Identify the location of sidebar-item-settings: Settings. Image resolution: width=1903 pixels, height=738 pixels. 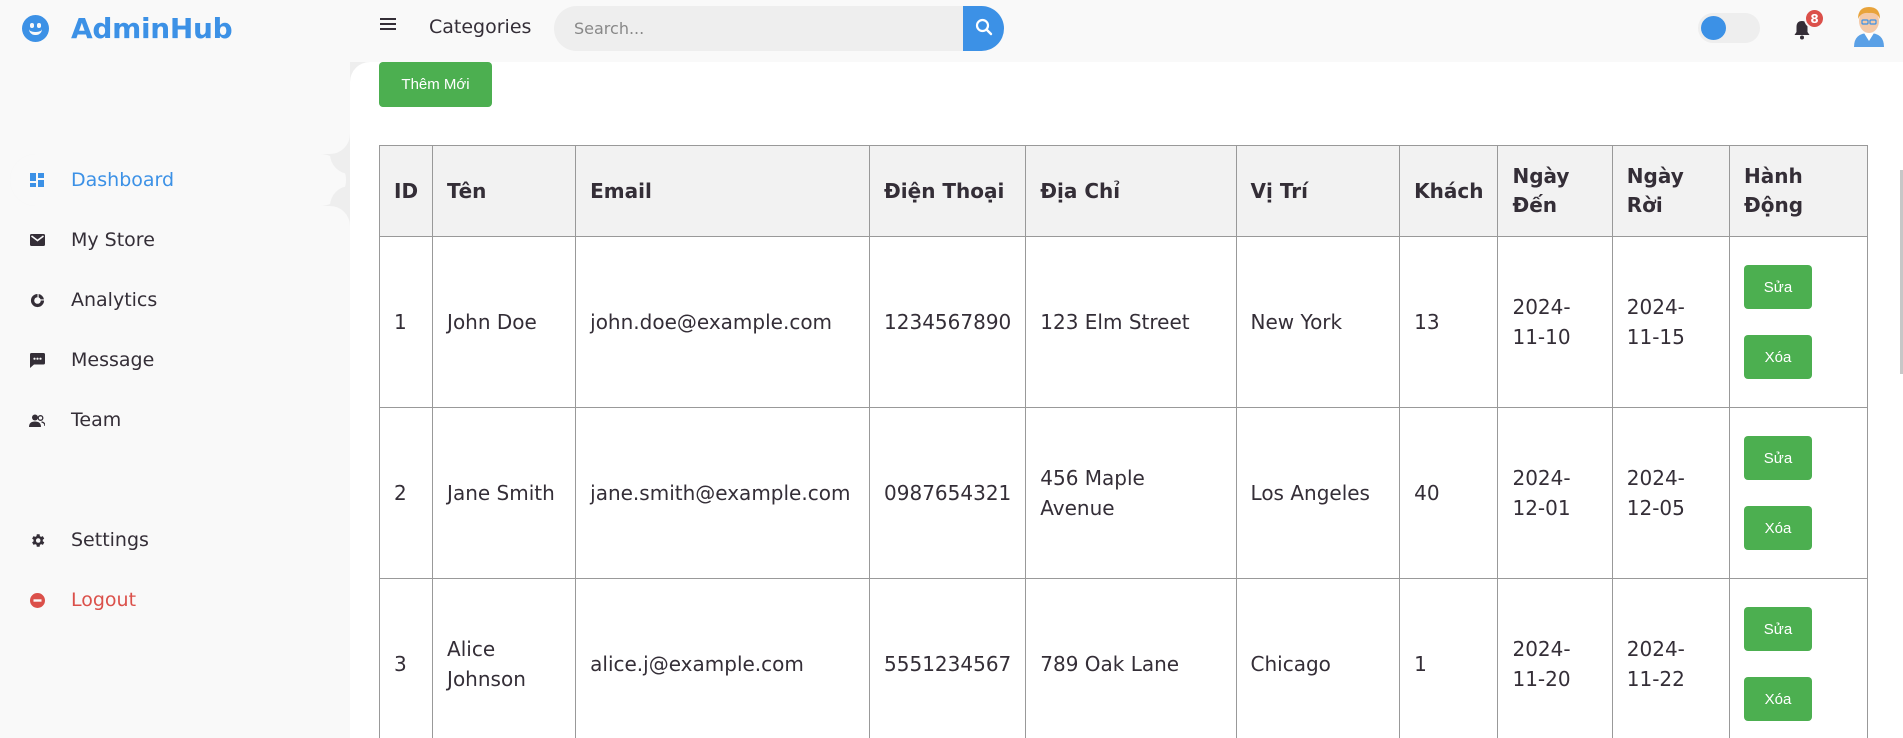
(180, 540).